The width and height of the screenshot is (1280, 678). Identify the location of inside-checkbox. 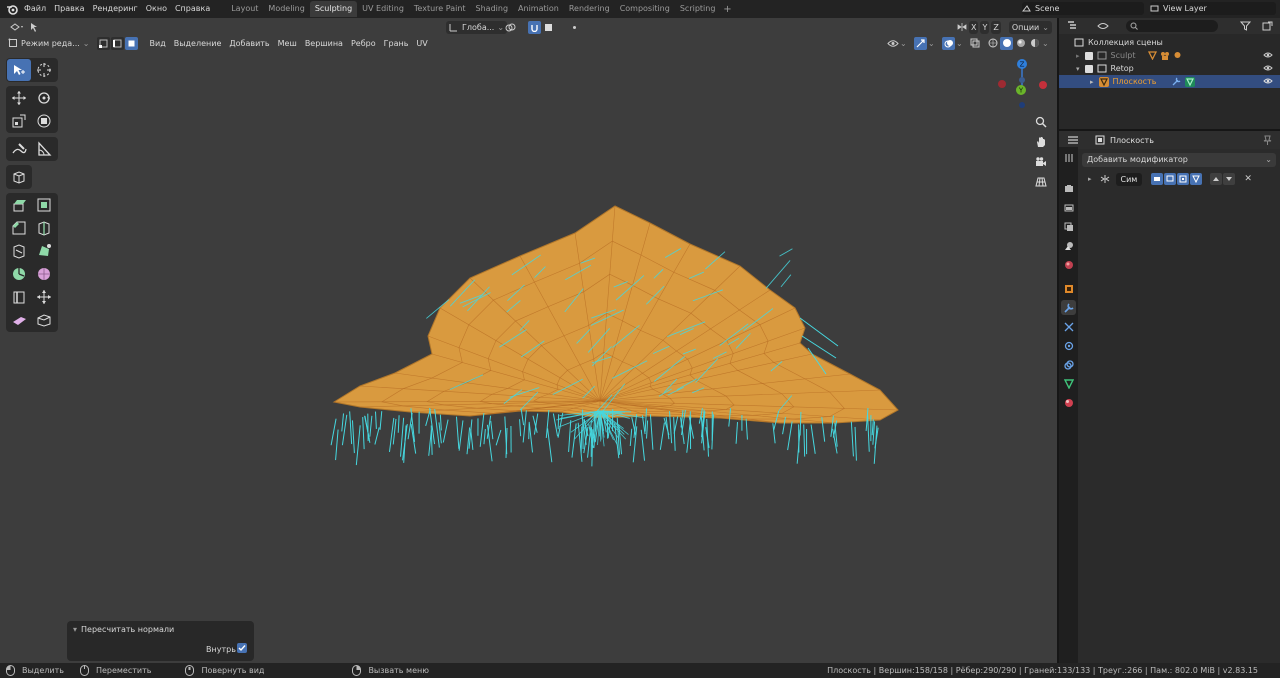
(242, 648).